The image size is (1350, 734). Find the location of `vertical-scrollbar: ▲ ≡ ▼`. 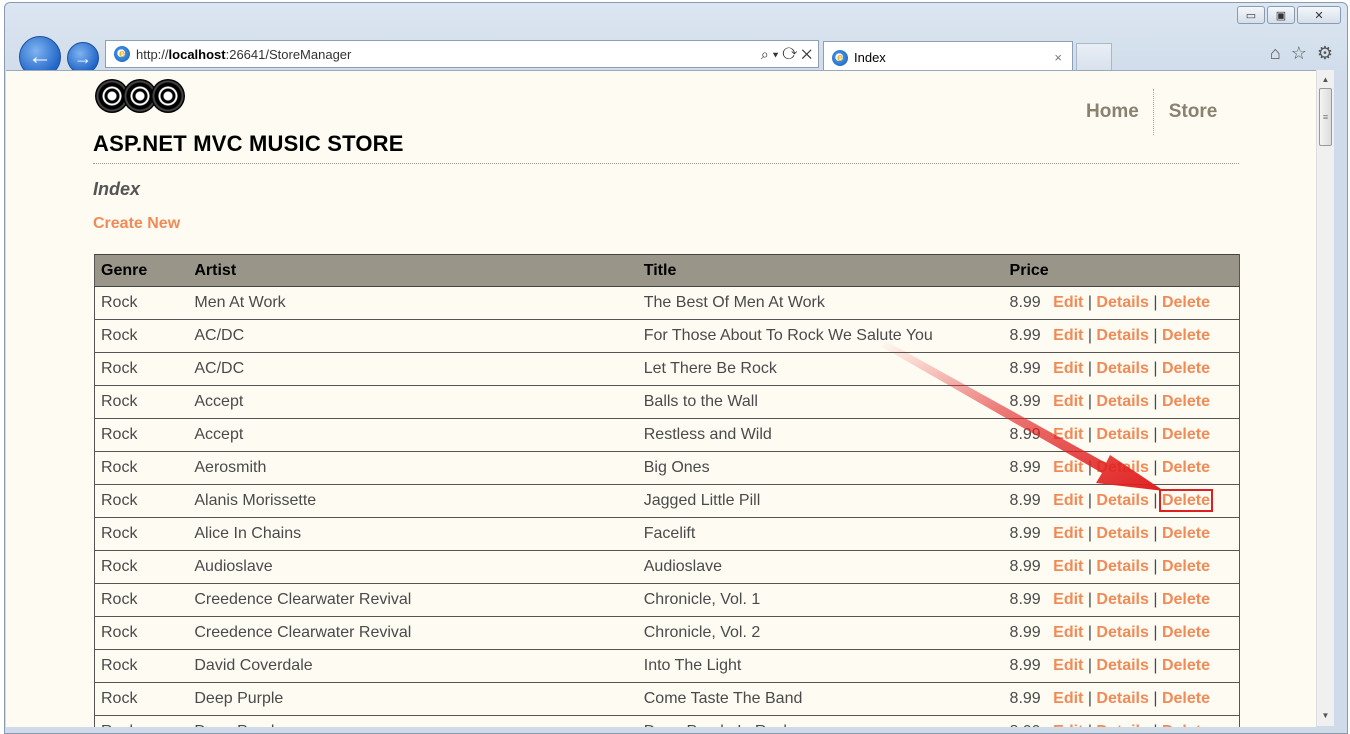

vertical-scrollbar: ▲ ≡ ▼ is located at coordinates (1325, 398).